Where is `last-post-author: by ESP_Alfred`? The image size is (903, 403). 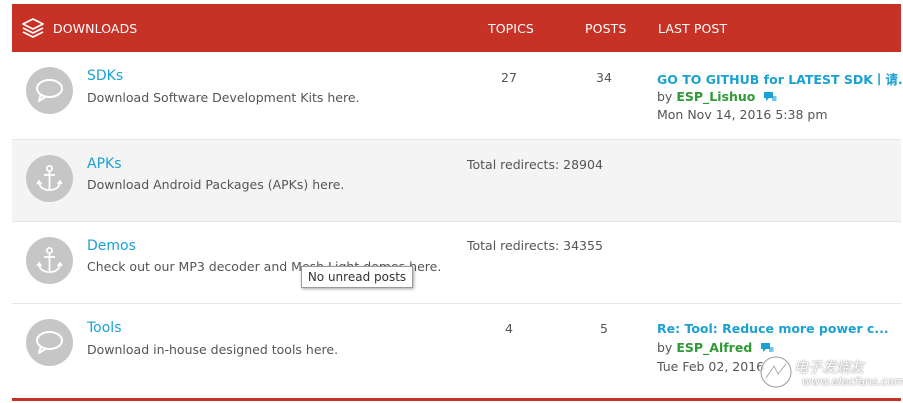
last-post-author: by ESP_Alfred is located at coordinates (715, 347).